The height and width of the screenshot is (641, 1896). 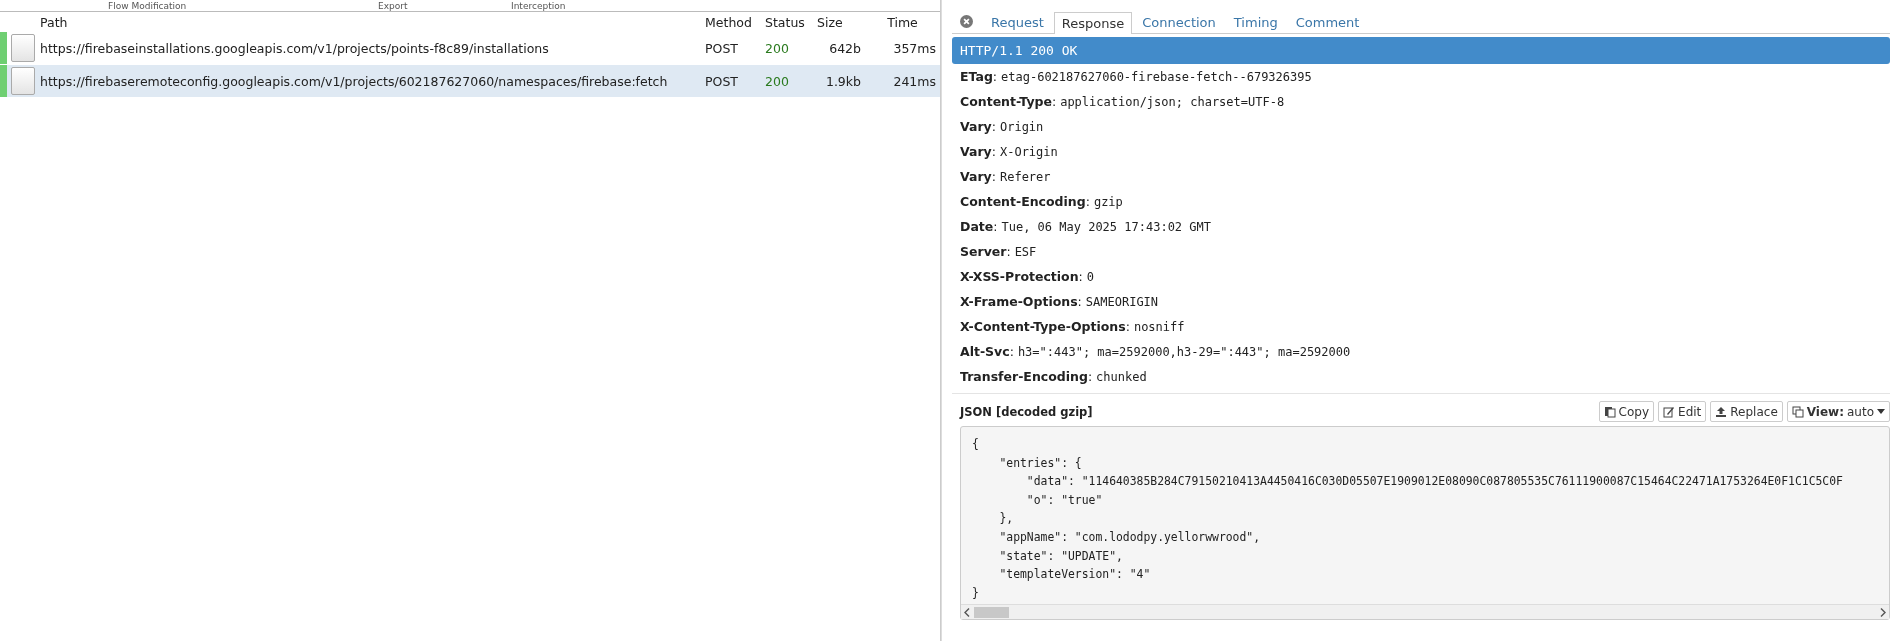 I want to click on size-cell-text: 642b, so click(x=845, y=48).